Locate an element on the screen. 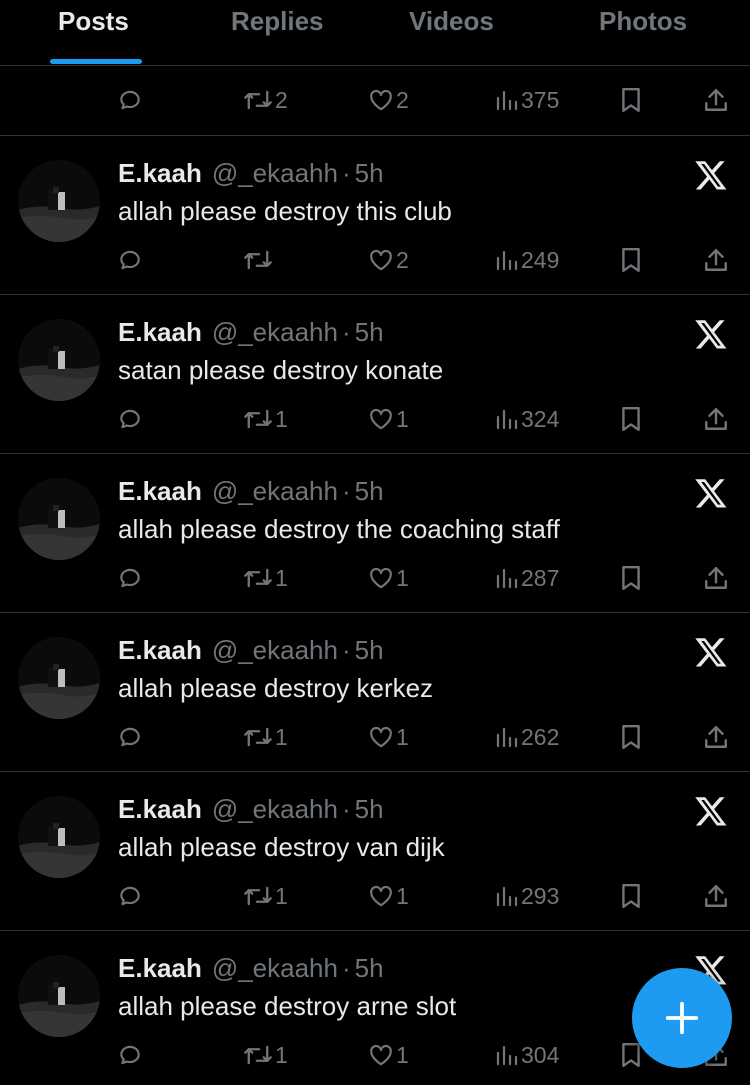 This screenshot has height=1085, width=750. tab-replies: Replies is located at coordinates (277, 33).